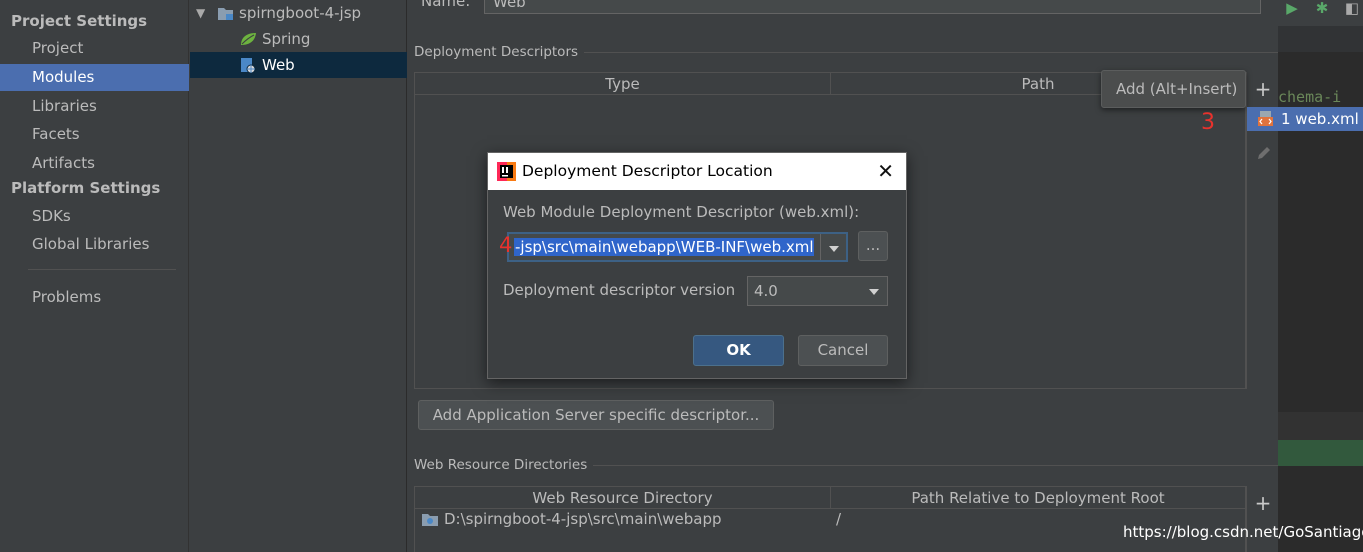 This screenshot has height=552, width=1363. What do you see at coordinates (885, 171) in the screenshot?
I see `close-icon: ✕` at bounding box center [885, 171].